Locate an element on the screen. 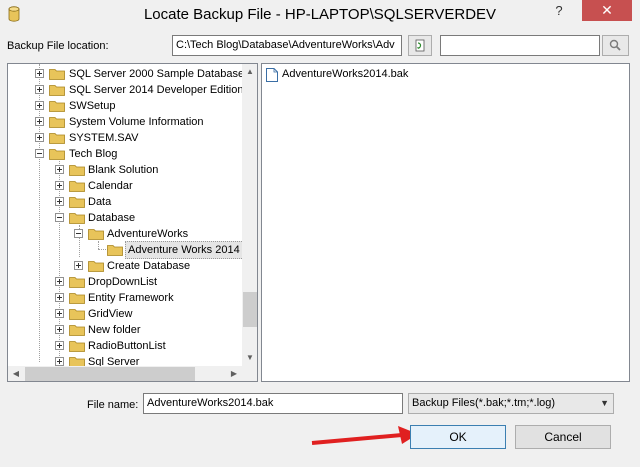 This screenshot has height=467, width=640. tree-item-label: RadioButtonList is located at coordinates (127, 346).